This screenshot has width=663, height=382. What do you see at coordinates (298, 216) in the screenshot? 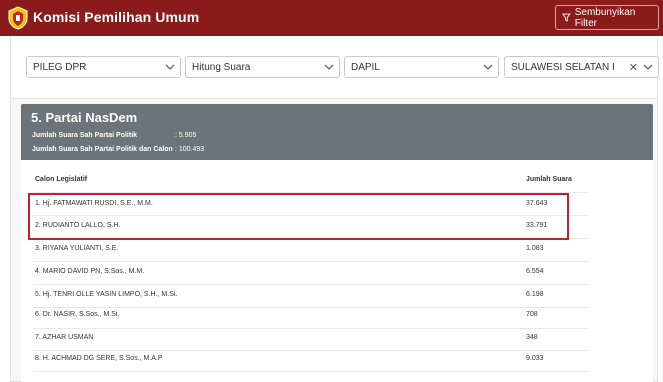
I see `highlight-box` at bounding box center [298, 216].